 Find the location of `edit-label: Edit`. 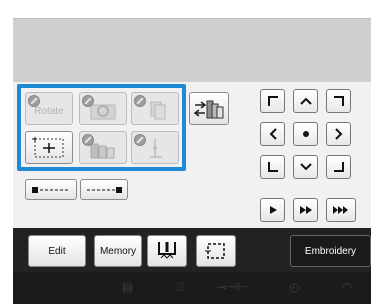

edit-label: Edit is located at coordinates (57, 251).